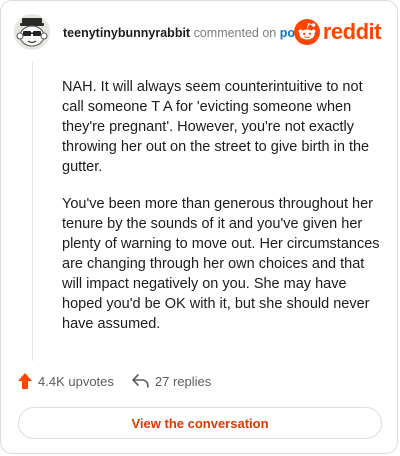  I want to click on upvotes-stat: 4.4K upvotes, so click(66, 381).